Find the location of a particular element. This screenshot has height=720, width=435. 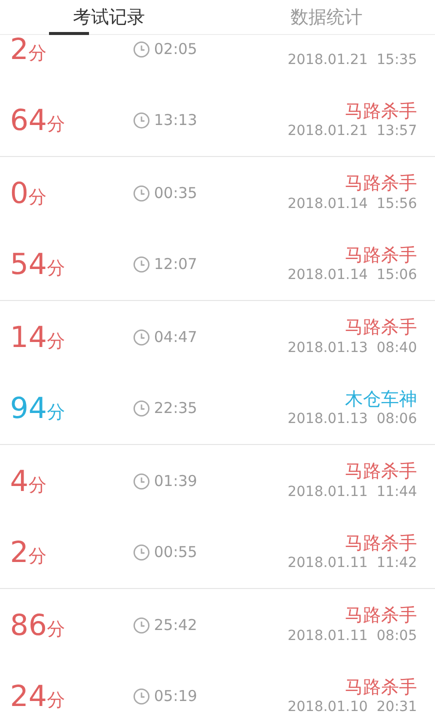

duration: 00:55 is located at coordinates (176, 553).